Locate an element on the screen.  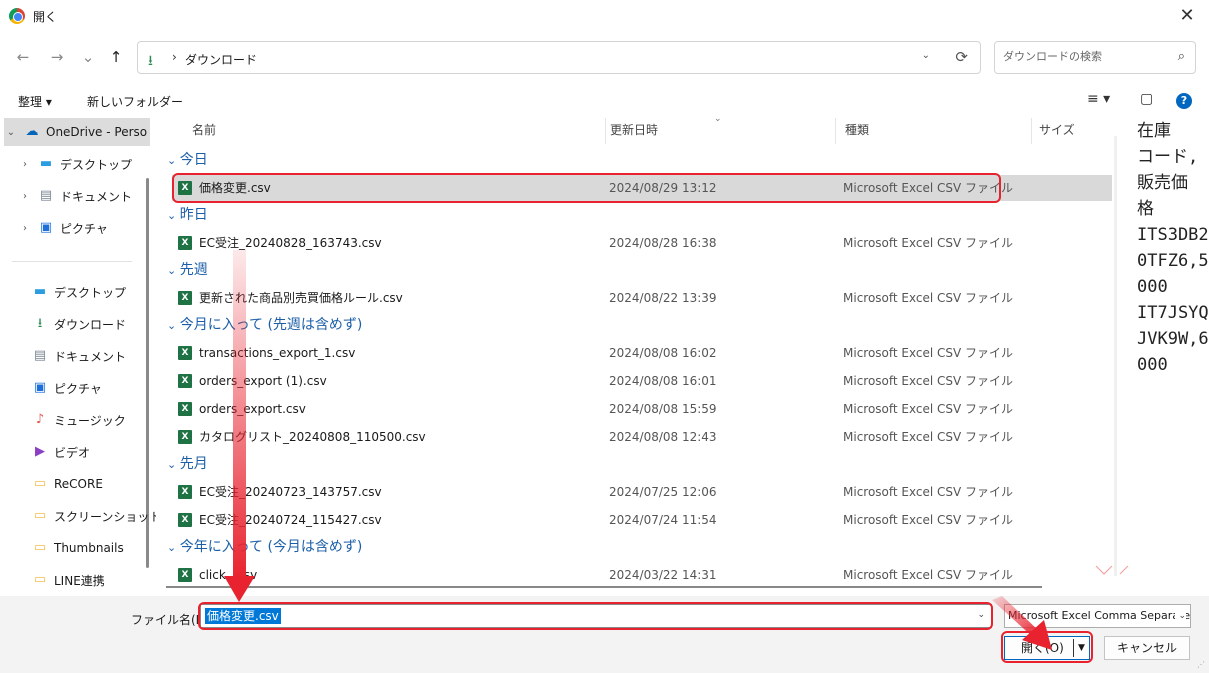
resize-grip-icon: ⋰ is located at coordinates (1201, 664).